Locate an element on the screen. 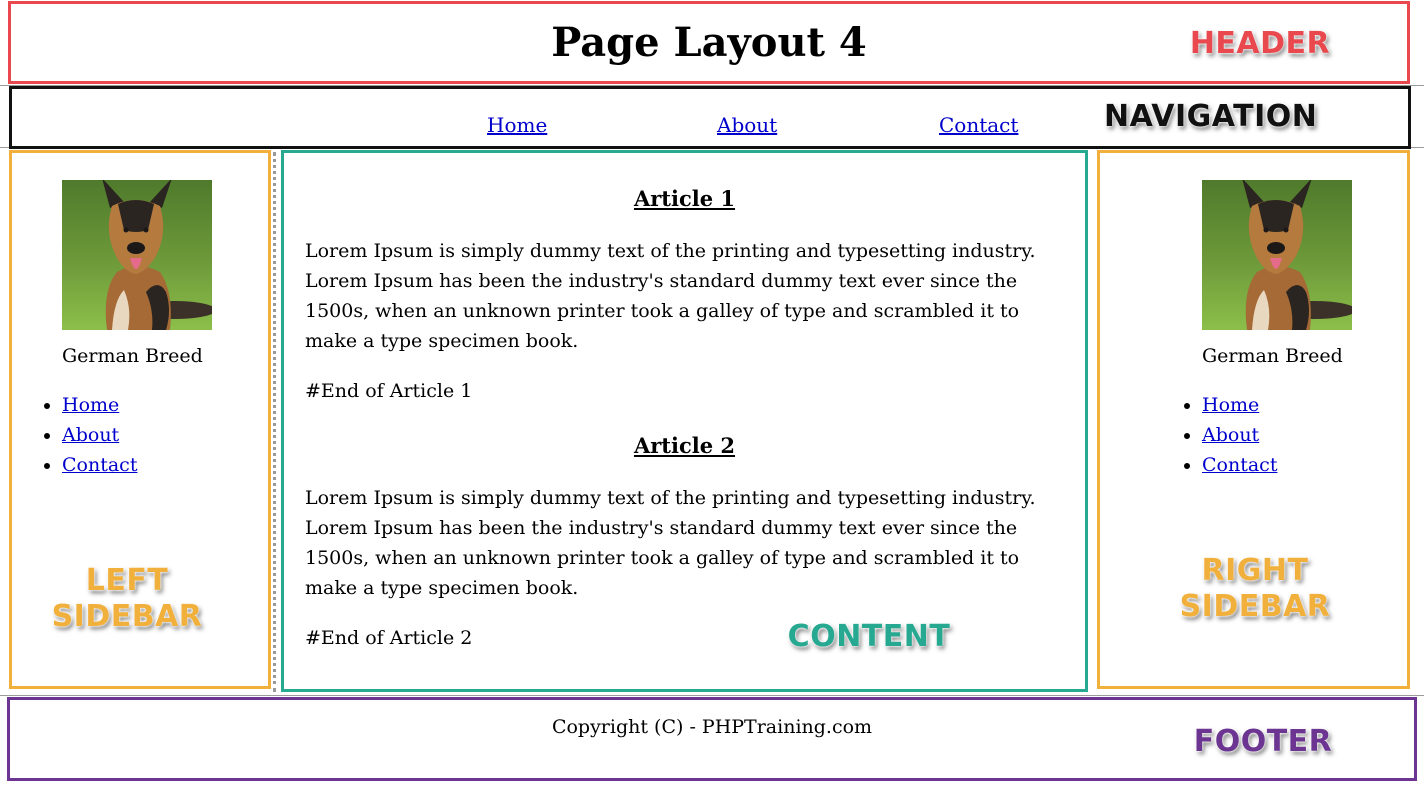 This screenshot has width=1424, height=793. right-sidebar-callout-label: RIGHT SIDEBAR is located at coordinates (1255, 588).